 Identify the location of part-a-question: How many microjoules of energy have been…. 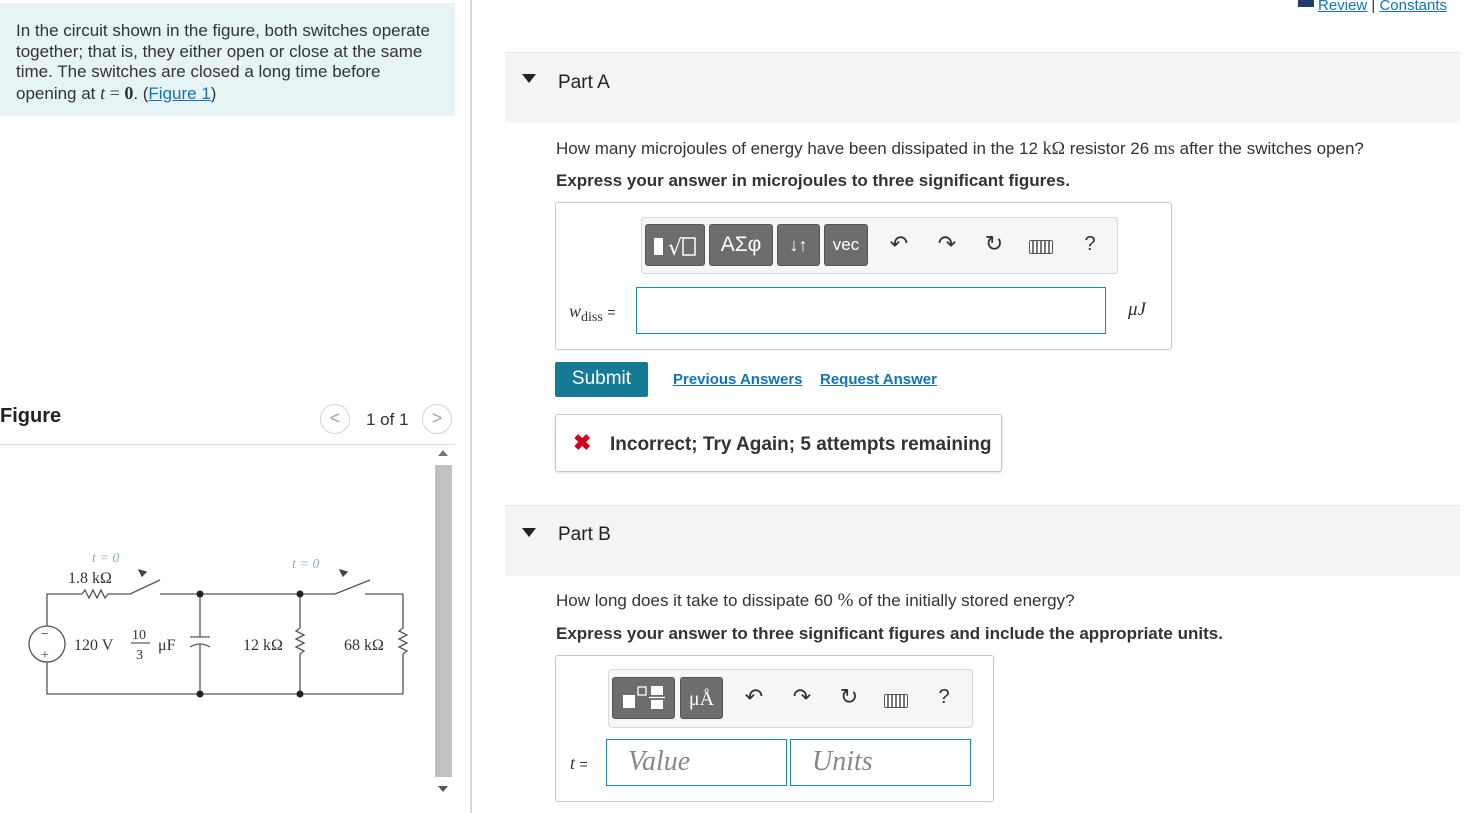
(960, 148).